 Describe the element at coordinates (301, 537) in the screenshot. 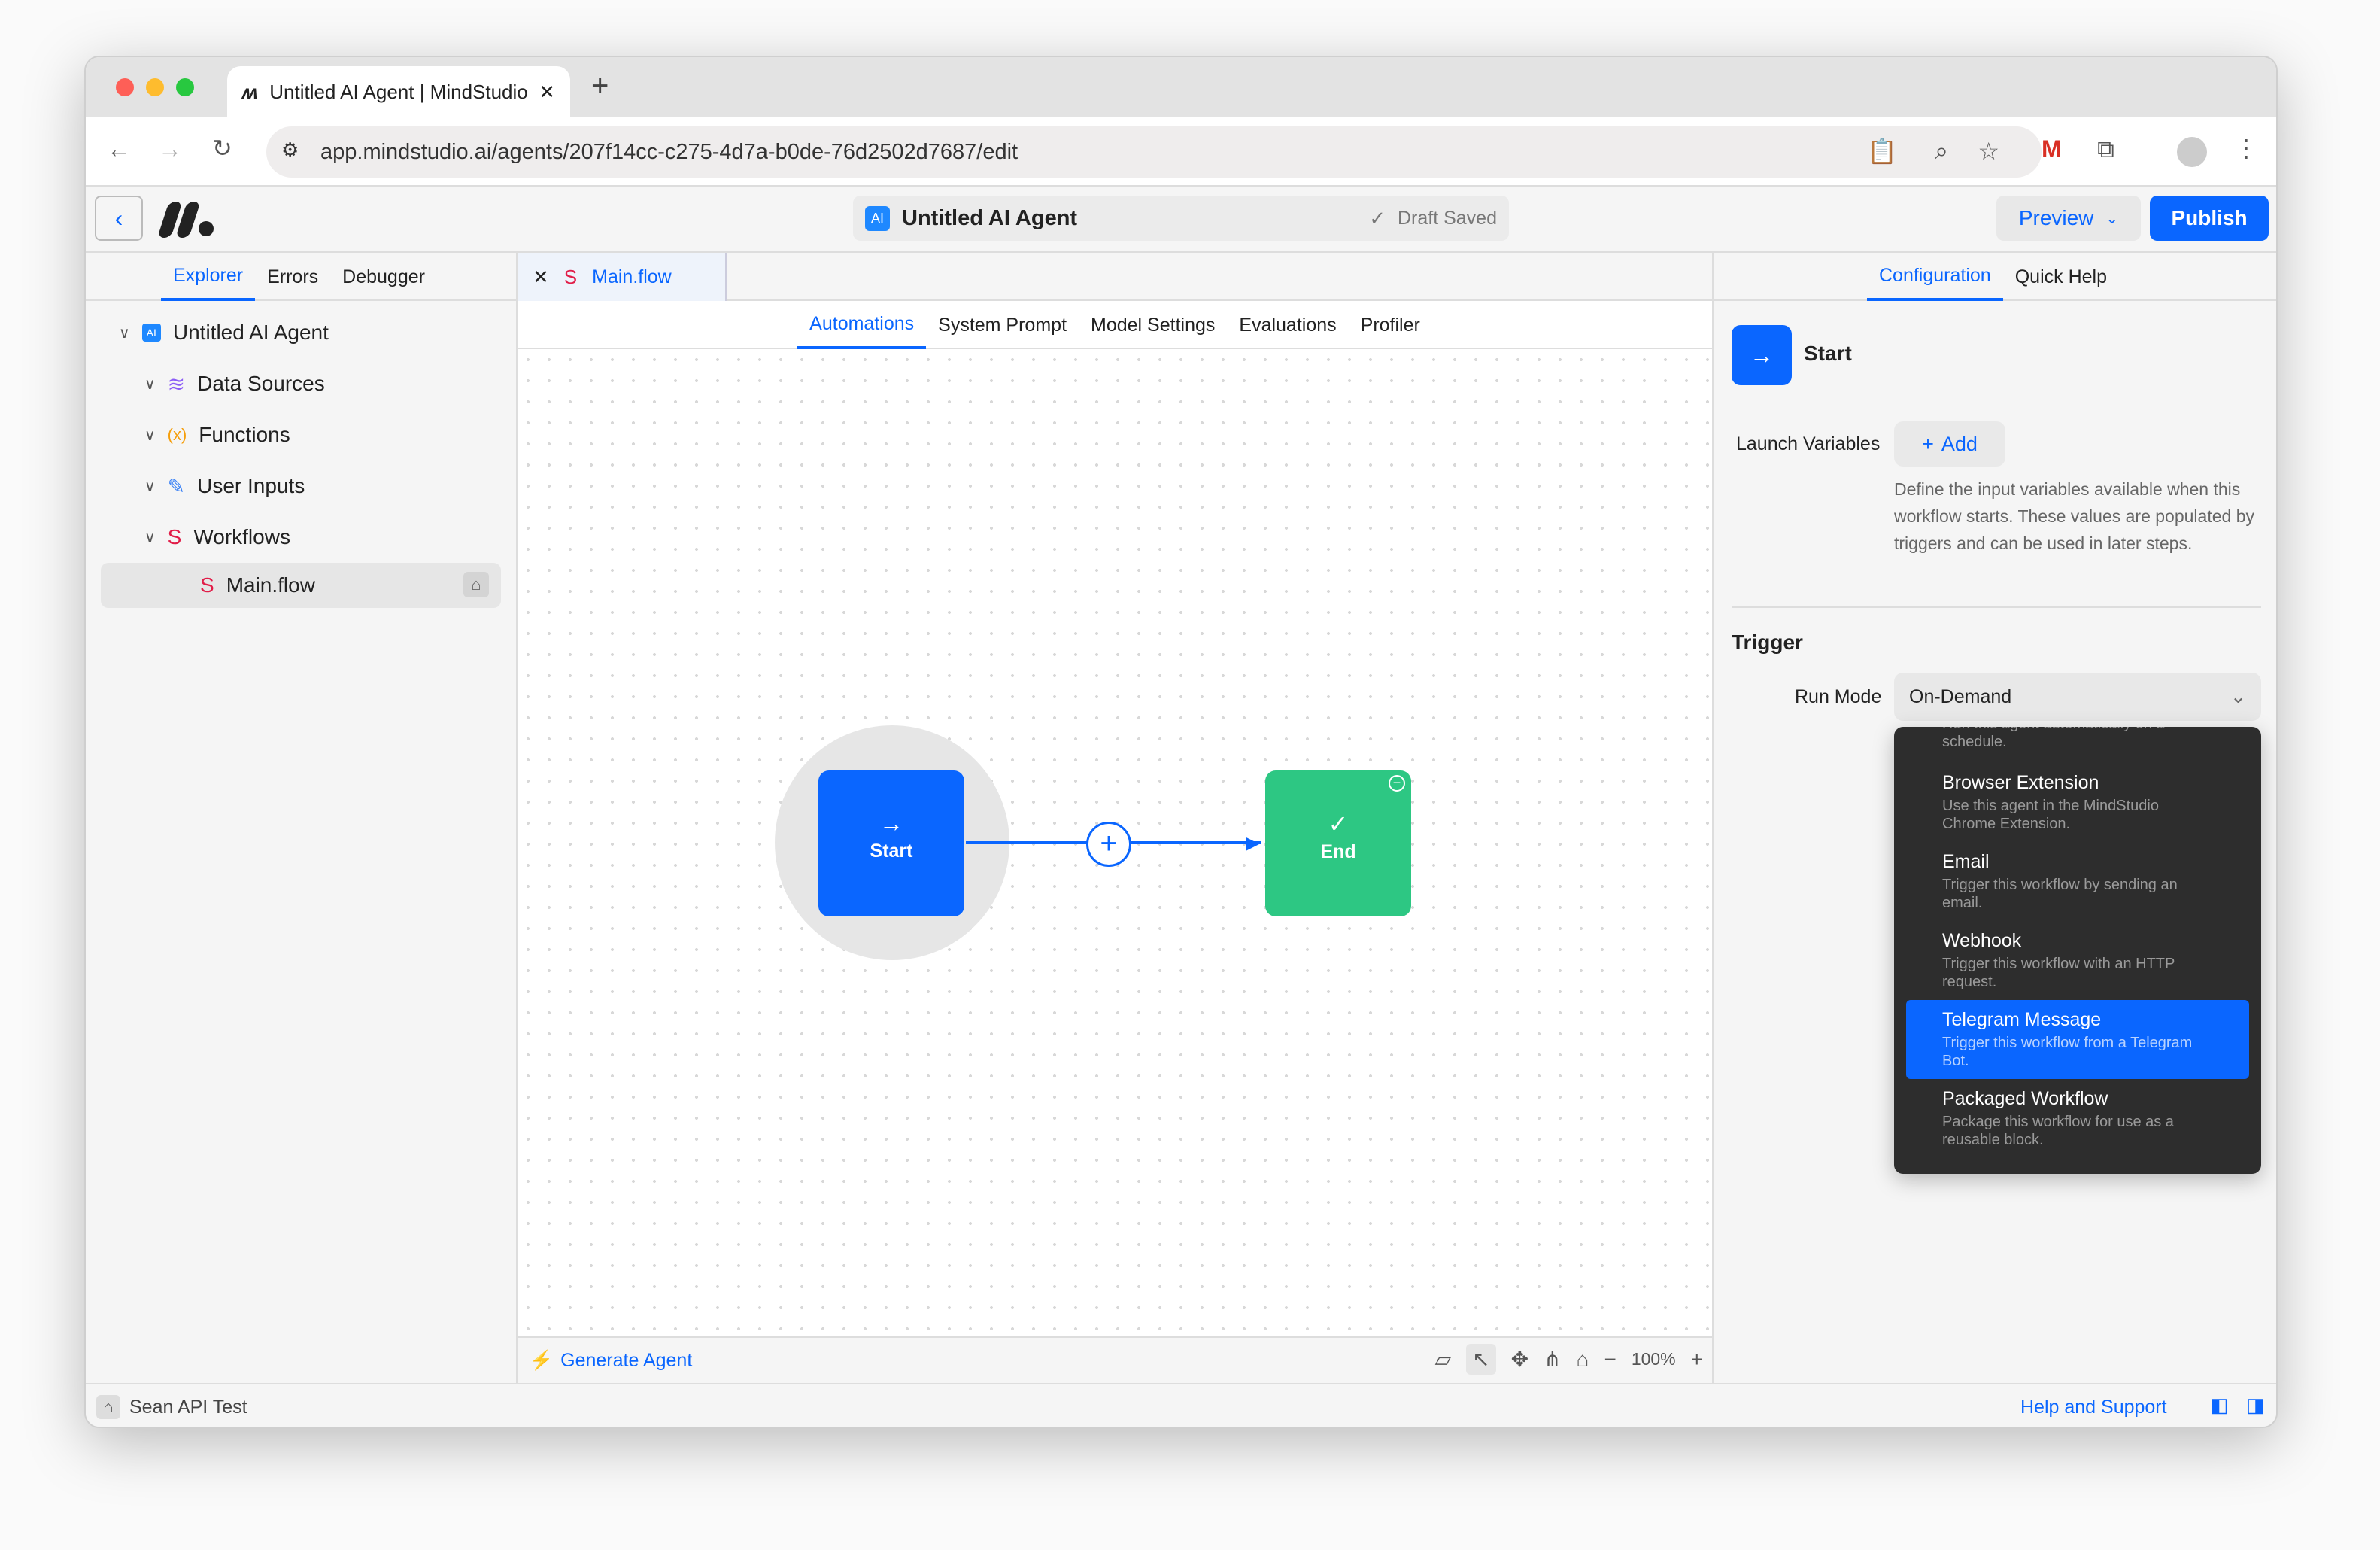

I see `tree-item-workflows: ∨ S Workflows` at that location.